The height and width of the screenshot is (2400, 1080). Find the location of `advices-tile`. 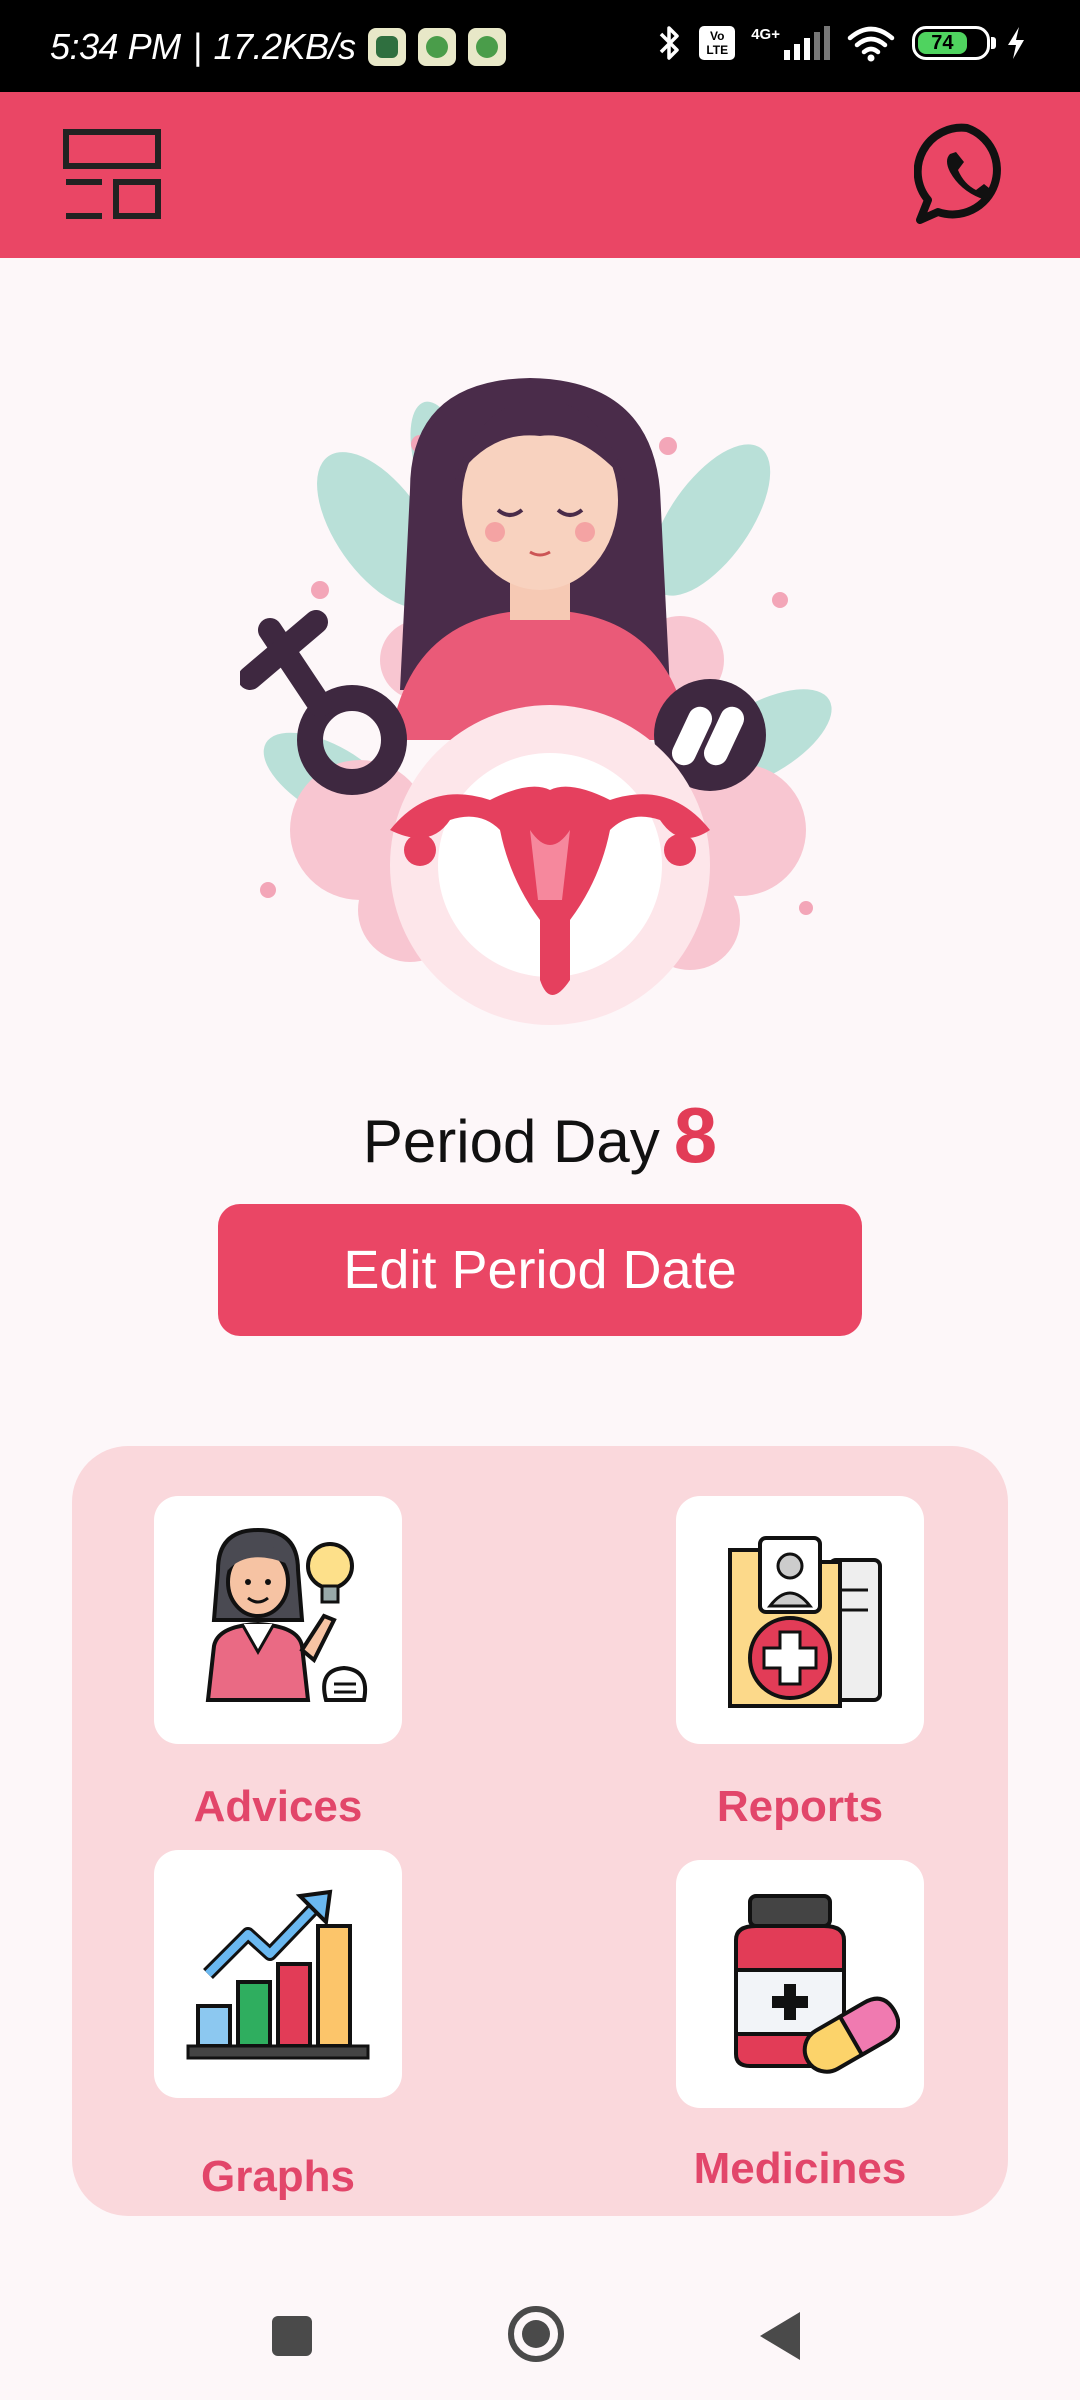

advices-tile is located at coordinates (278, 1620).